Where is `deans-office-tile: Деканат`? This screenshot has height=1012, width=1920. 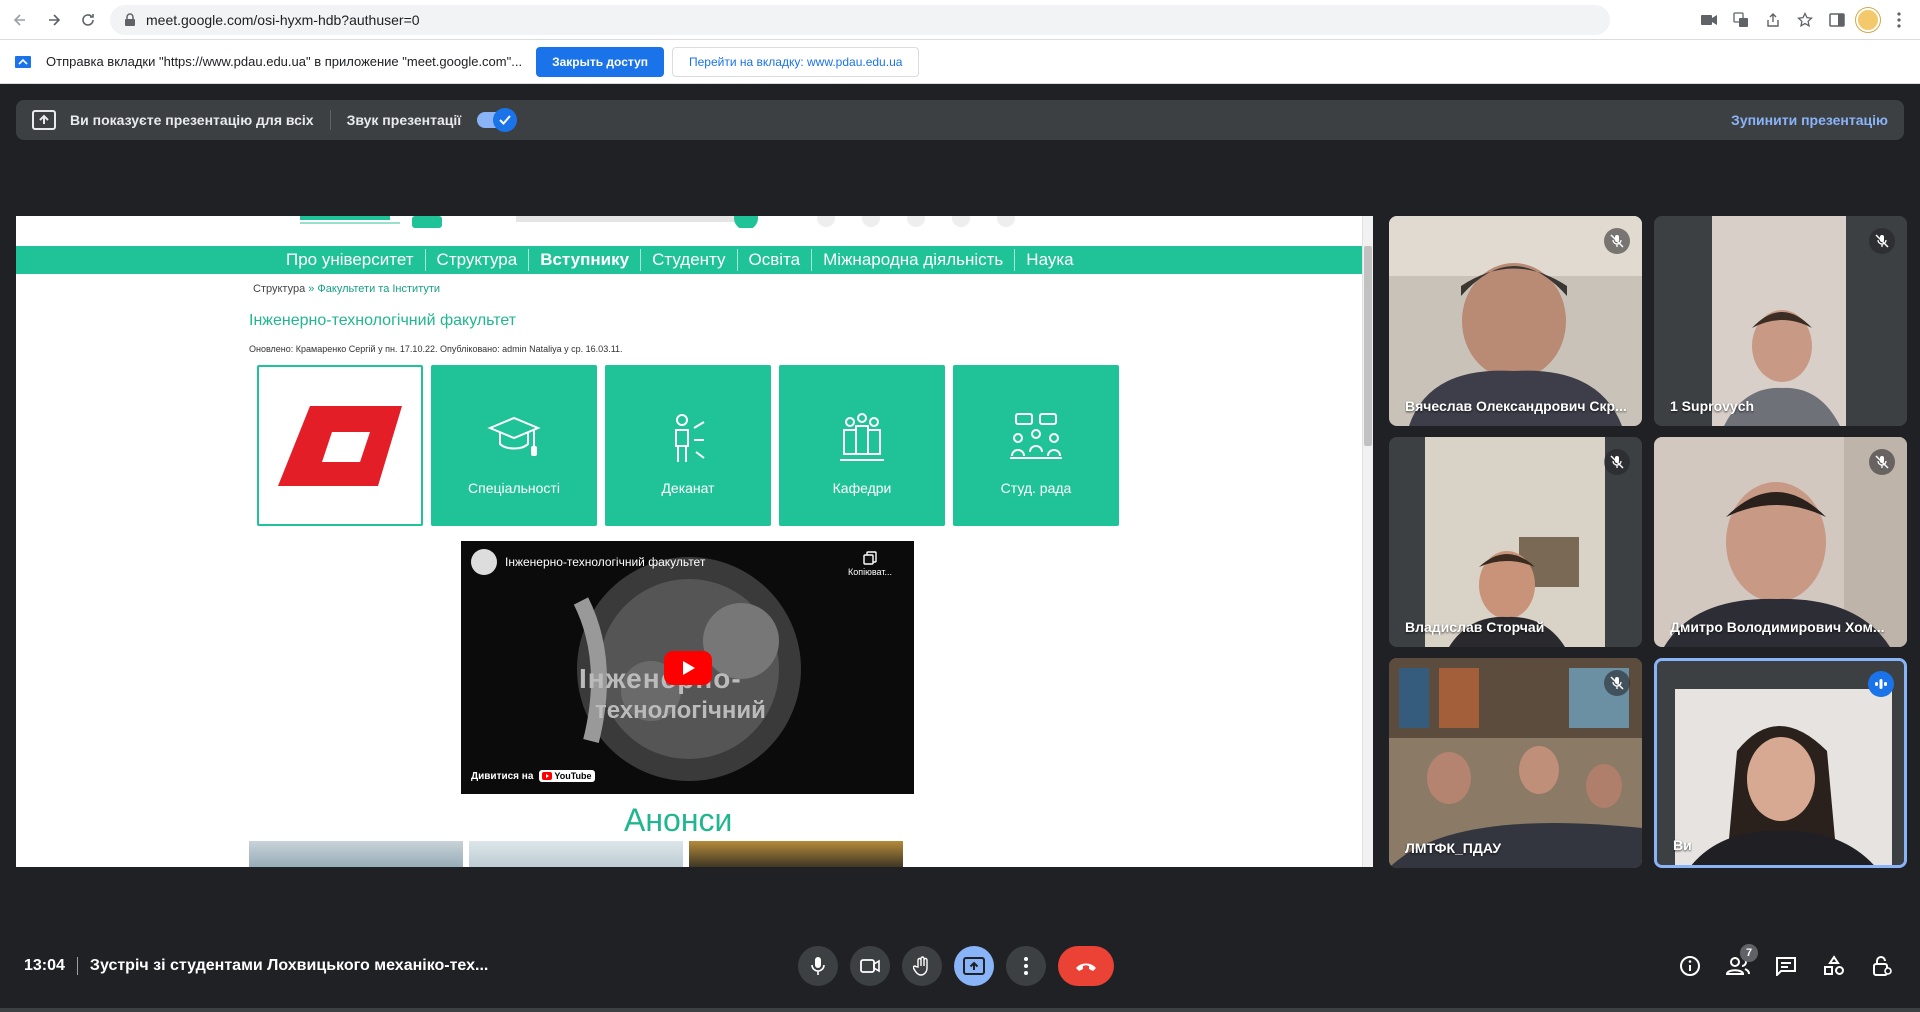
deans-office-tile: Деканат is located at coordinates (688, 445).